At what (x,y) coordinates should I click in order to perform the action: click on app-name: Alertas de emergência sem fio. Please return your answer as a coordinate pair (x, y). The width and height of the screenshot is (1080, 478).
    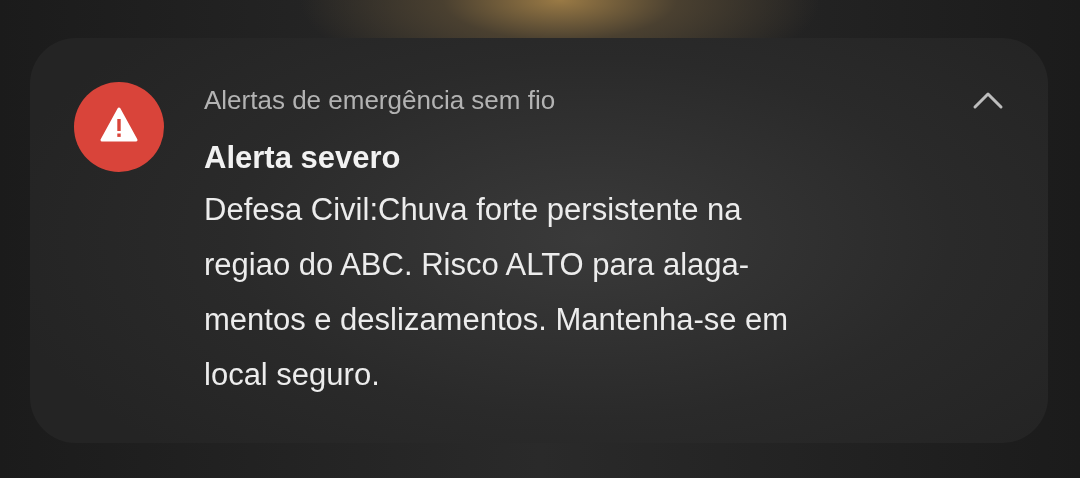
    Looking at the image, I should click on (380, 100).